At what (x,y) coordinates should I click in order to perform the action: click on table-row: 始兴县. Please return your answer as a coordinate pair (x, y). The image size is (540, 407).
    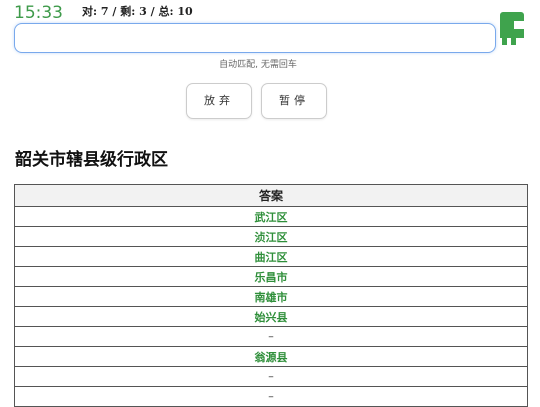
    Looking at the image, I should click on (271, 316).